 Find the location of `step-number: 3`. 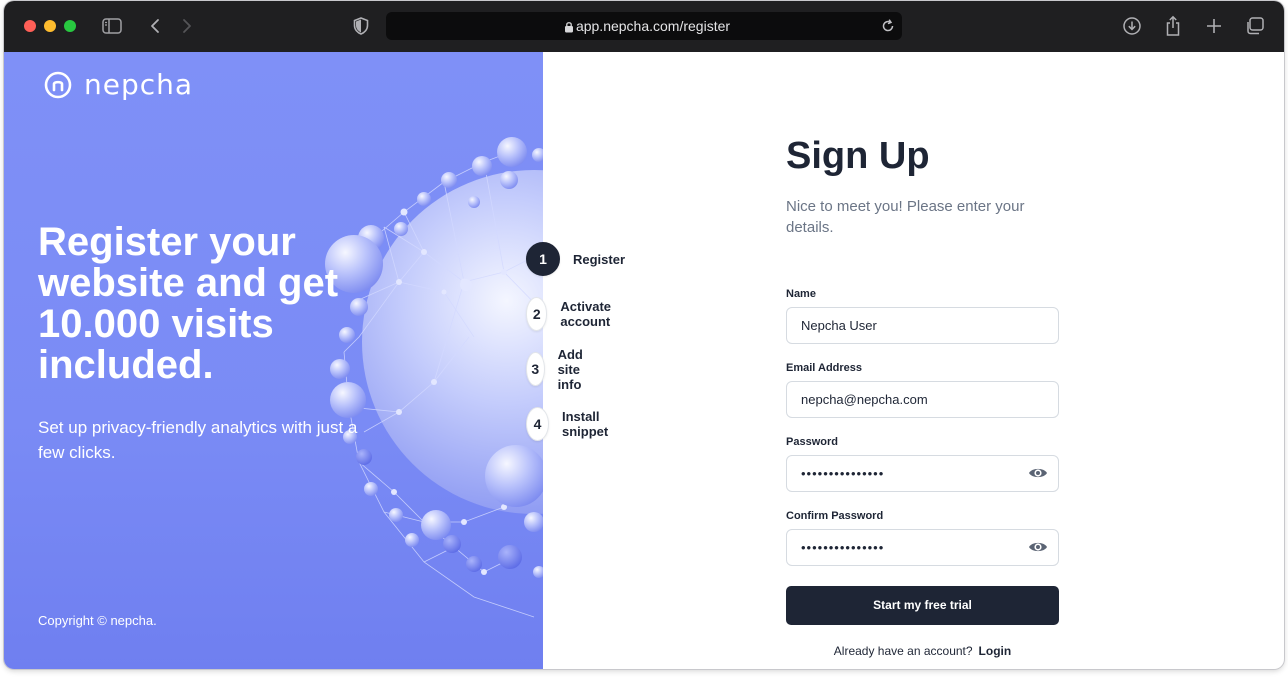

step-number: 3 is located at coordinates (535, 369).